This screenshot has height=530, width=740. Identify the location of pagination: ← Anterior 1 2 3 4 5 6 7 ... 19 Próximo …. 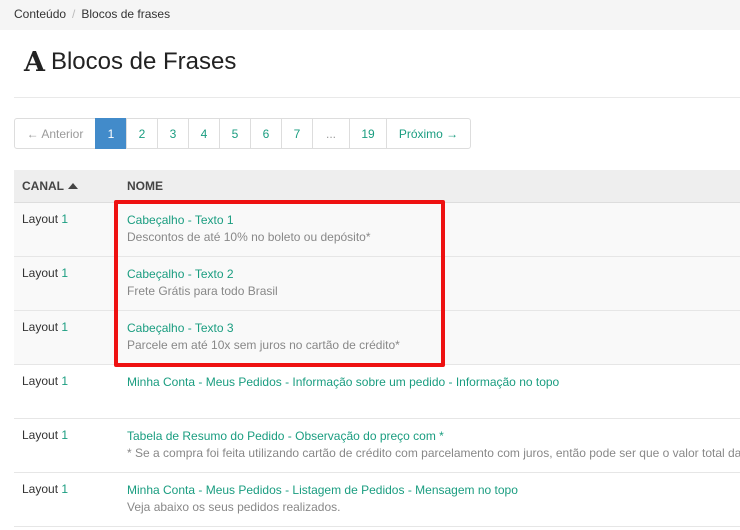
(242, 133).